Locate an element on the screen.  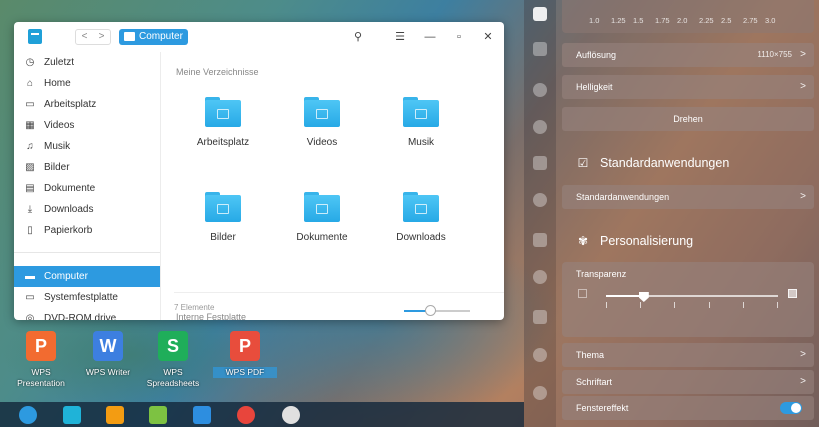
sidebar-item-papierkorb: ▯ Papierkorb is located at coordinates (87, 230).